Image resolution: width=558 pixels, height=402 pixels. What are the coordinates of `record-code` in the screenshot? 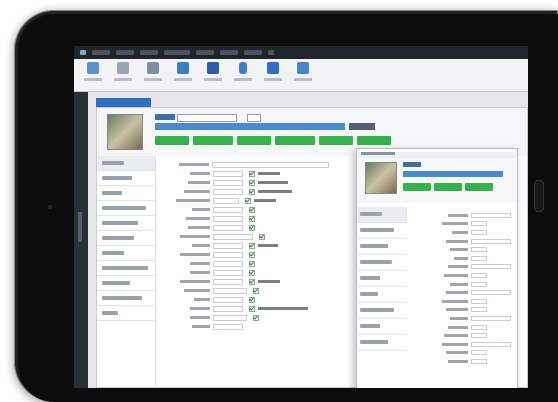 It's located at (165, 117).